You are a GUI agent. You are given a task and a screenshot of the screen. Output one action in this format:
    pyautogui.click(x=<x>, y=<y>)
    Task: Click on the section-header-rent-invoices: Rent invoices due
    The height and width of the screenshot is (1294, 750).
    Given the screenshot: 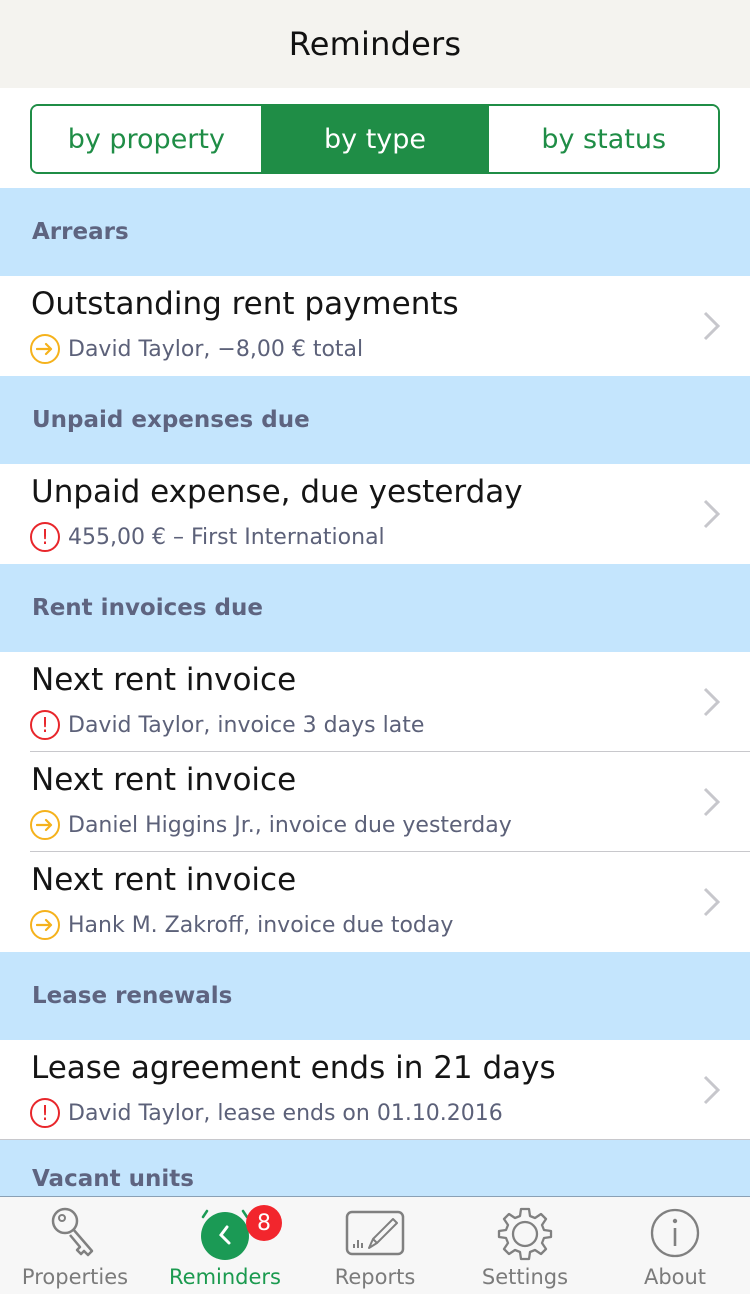 What is the action you would take?
    pyautogui.click(x=375, y=608)
    